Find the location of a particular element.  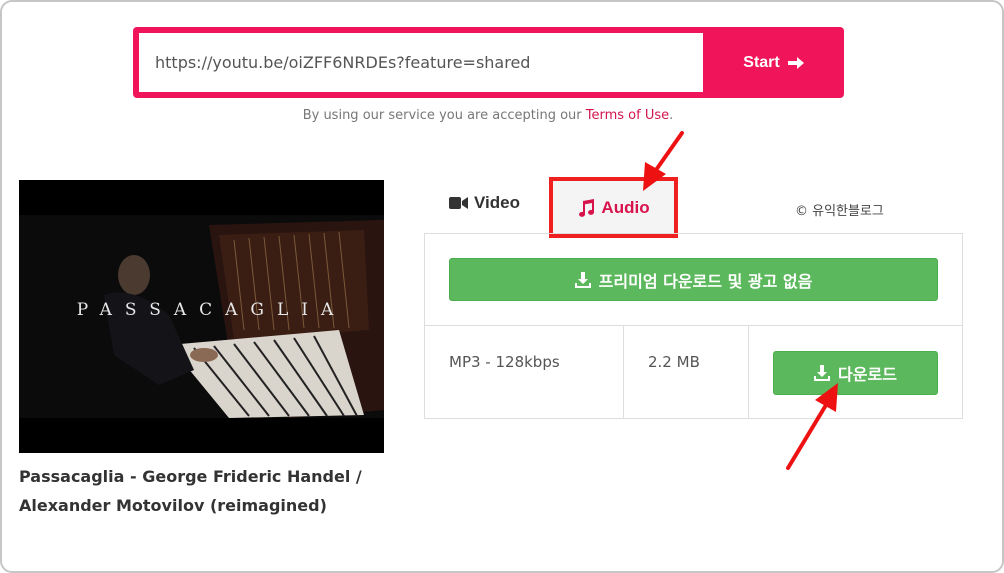

url-bar: Start is located at coordinates (488, 62).